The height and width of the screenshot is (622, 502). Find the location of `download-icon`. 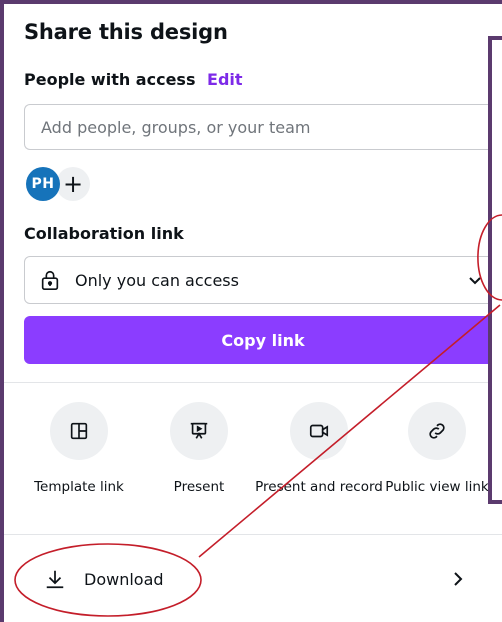

download-icon is located at coordinates (55, 579).